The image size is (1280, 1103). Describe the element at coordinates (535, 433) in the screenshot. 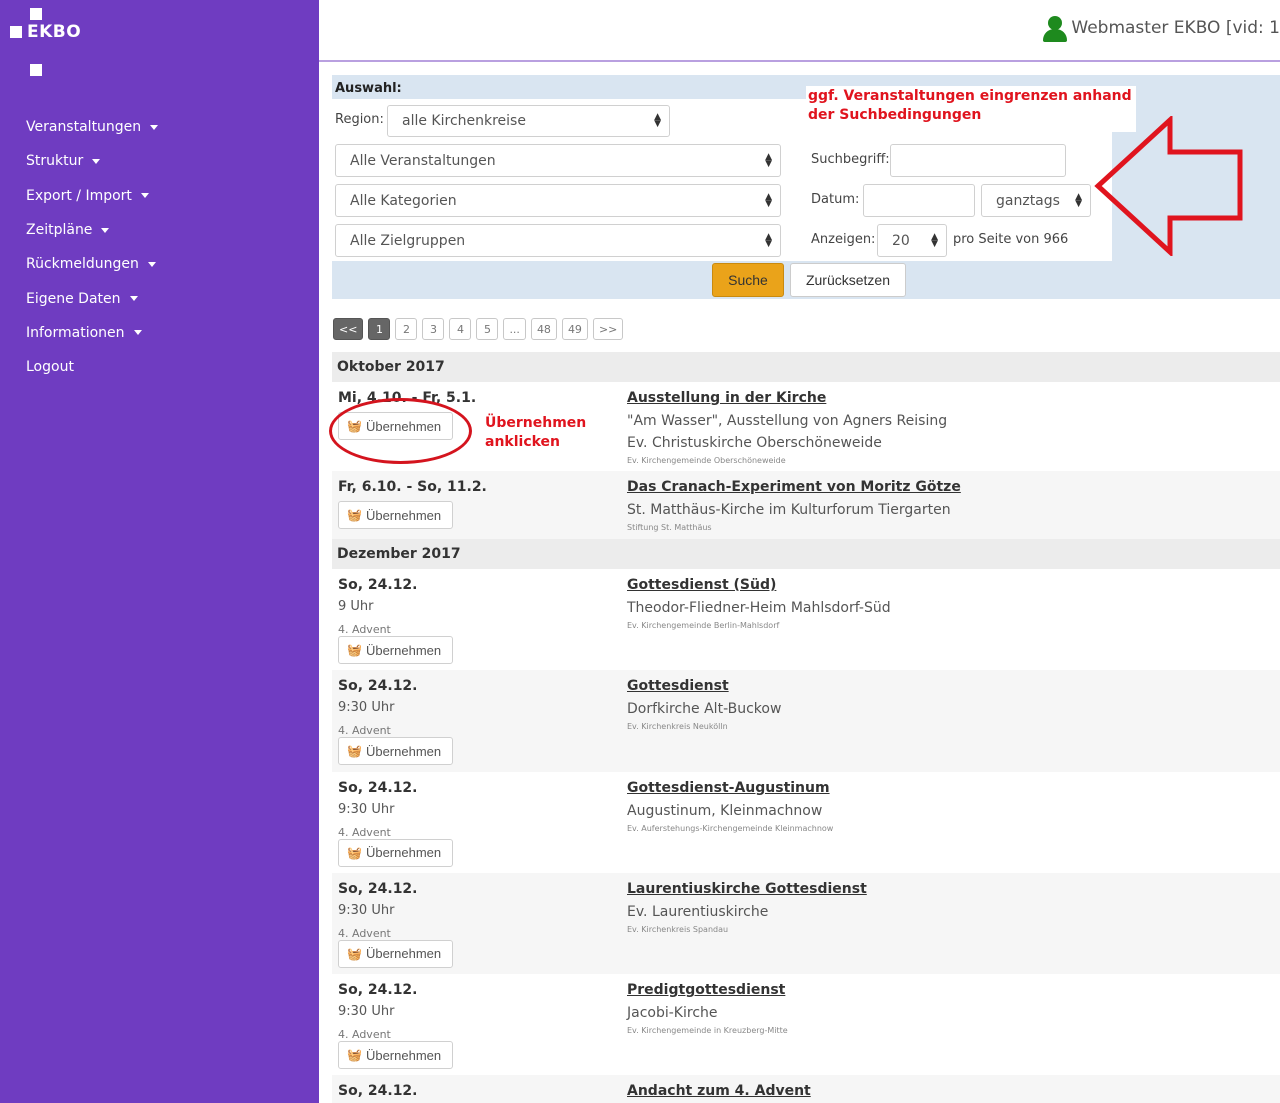

I see `take-over-hint-annotation: Übernehmen anklicken` at that location.